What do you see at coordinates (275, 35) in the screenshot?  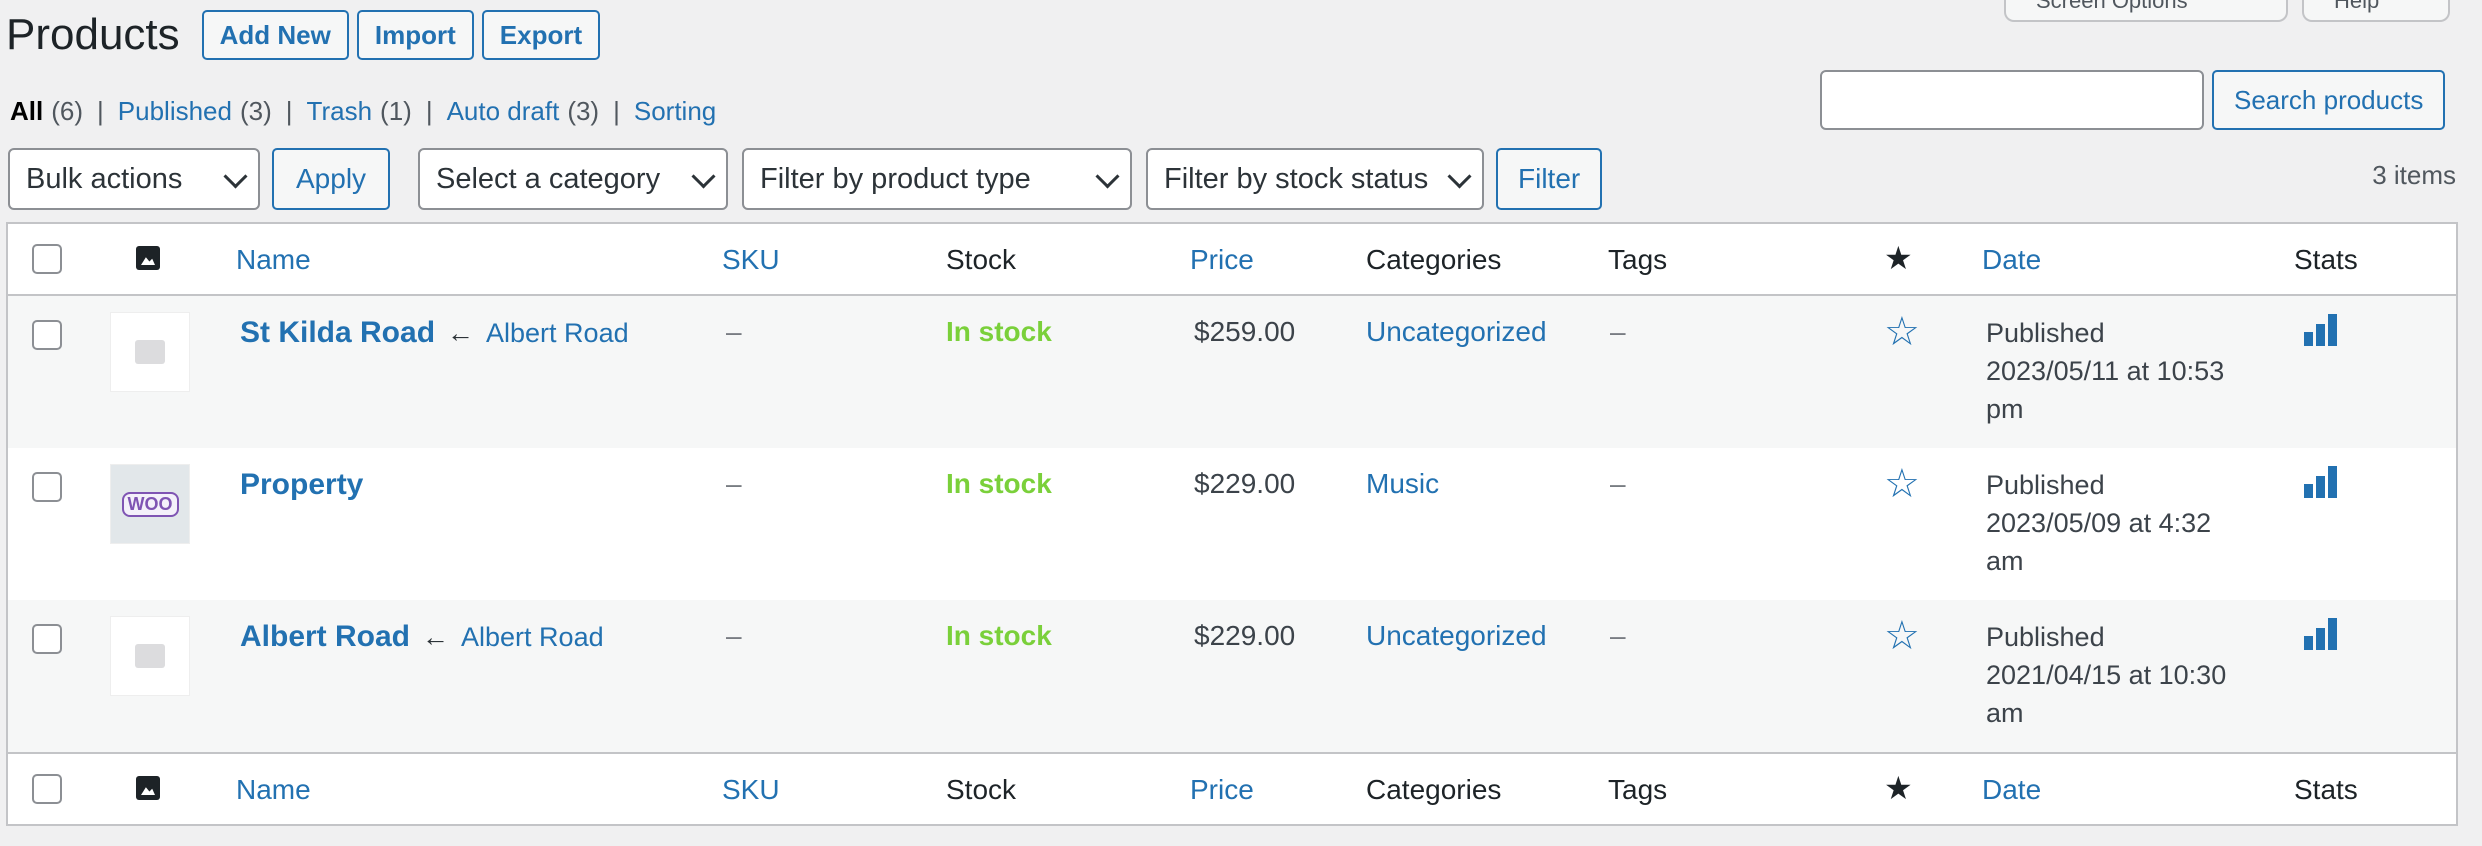 I see `add-new-button: Add New` at bounding box center [275, 35].